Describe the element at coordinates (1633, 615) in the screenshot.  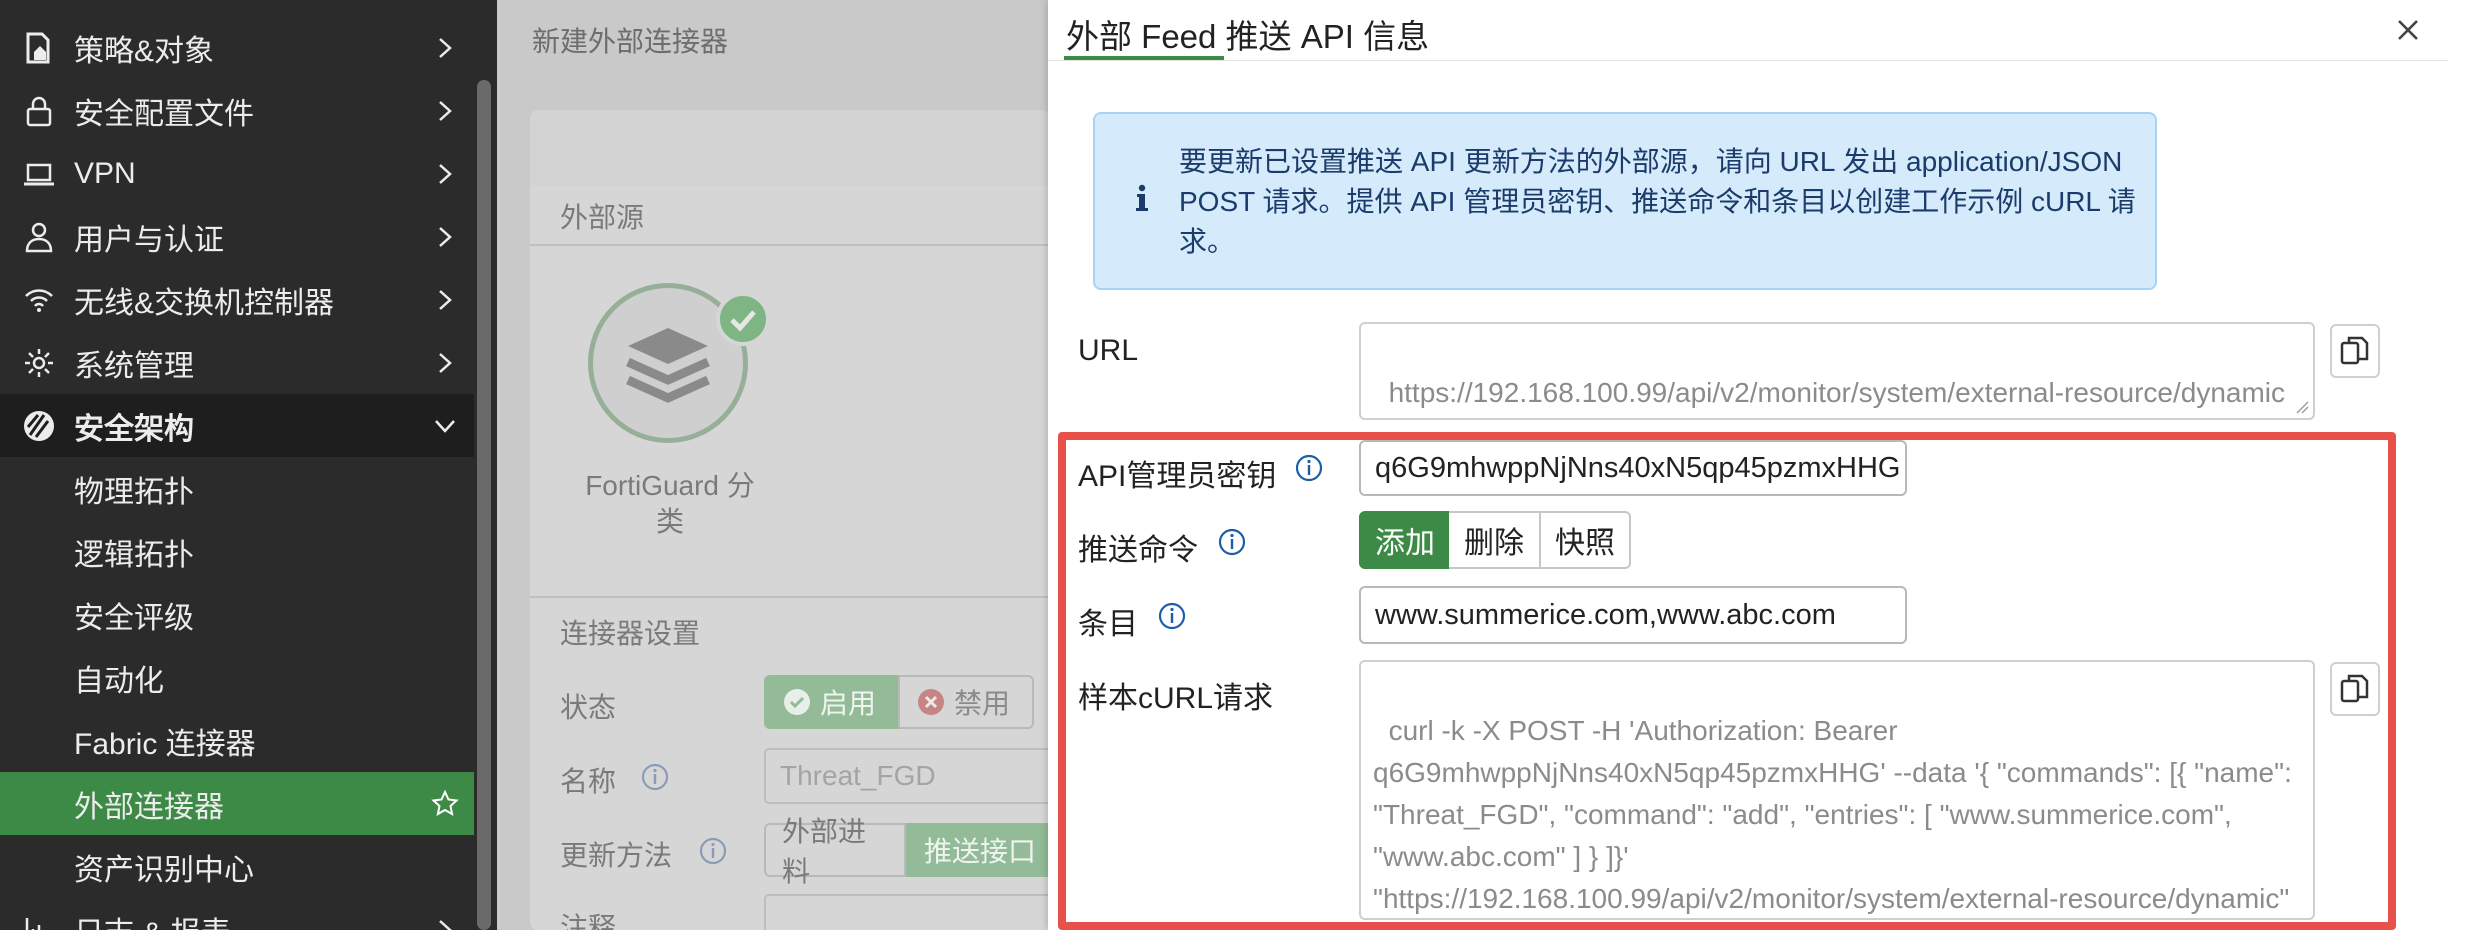
I see `entries-input: www.summerice.com,www.abc.com` at that location.